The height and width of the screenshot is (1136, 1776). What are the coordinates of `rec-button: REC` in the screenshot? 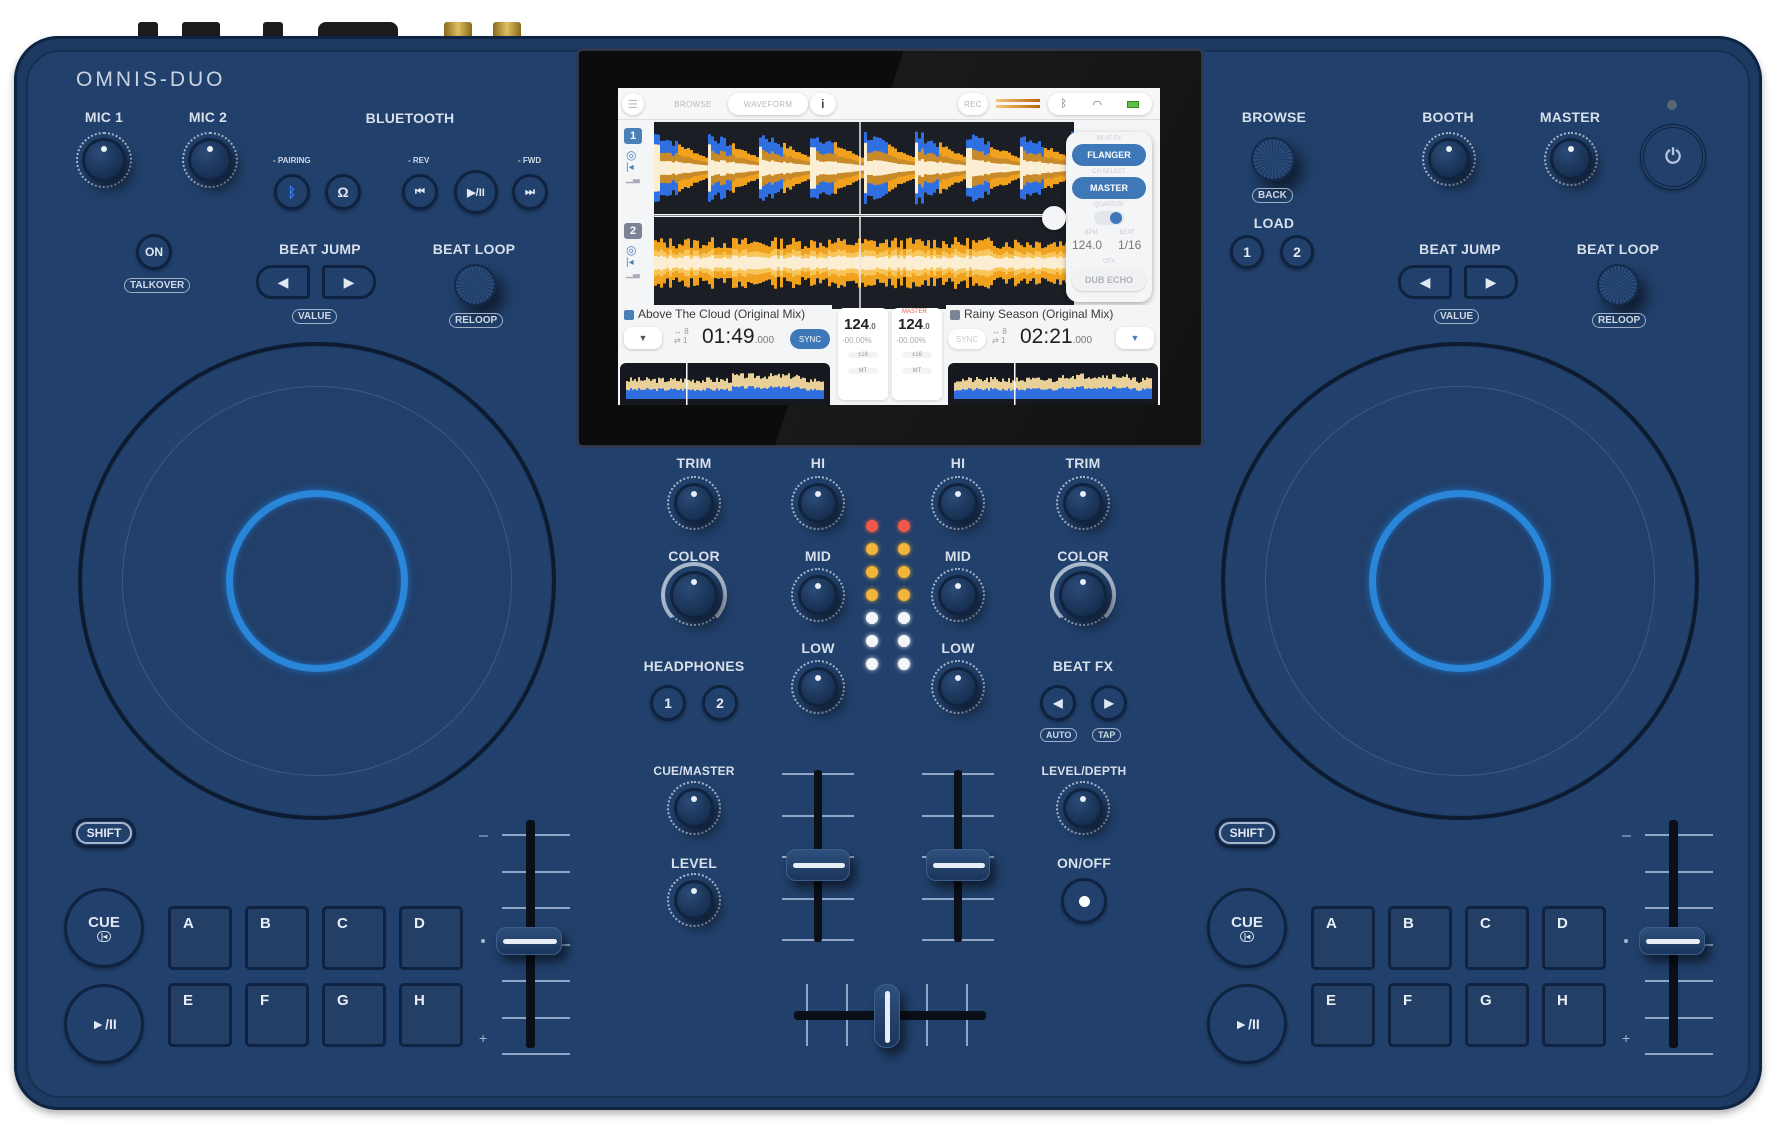 It's located at (973, 104).